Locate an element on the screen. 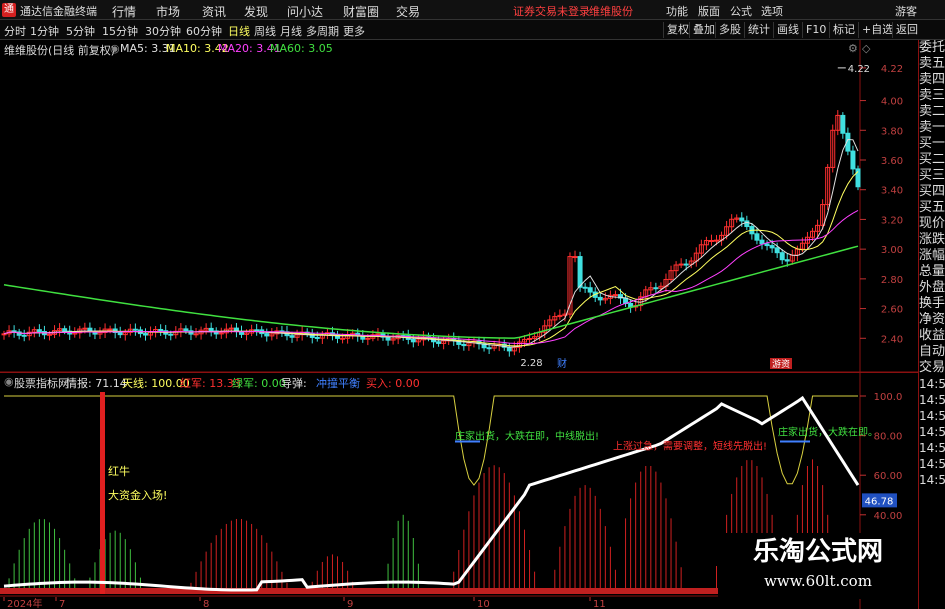 The width and height of the screenshot is (945, 609). indicator-value: 买入: 0.00 is located at coordinates (393, 383).